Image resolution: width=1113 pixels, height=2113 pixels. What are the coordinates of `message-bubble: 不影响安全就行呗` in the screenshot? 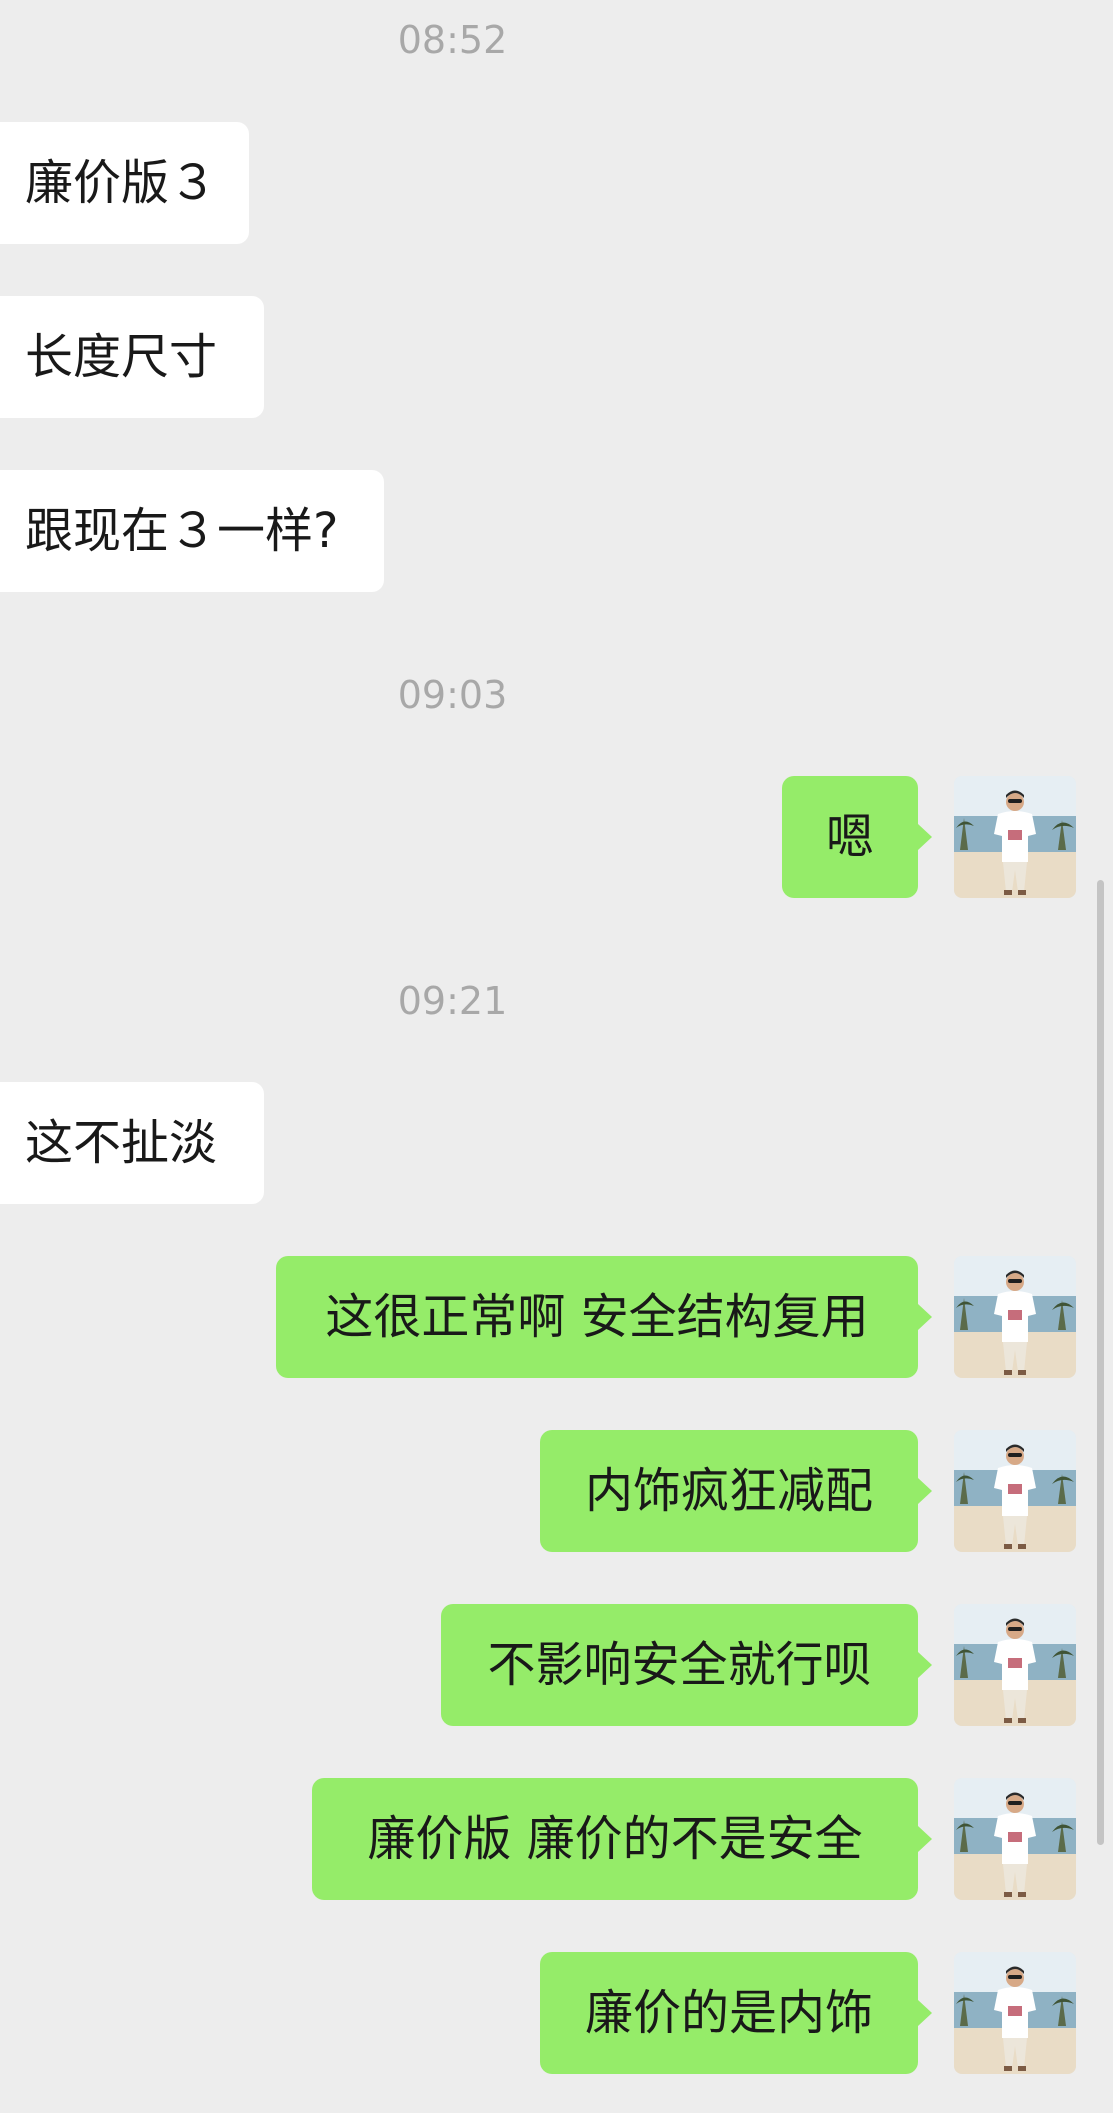 It's located at (686, 1665).